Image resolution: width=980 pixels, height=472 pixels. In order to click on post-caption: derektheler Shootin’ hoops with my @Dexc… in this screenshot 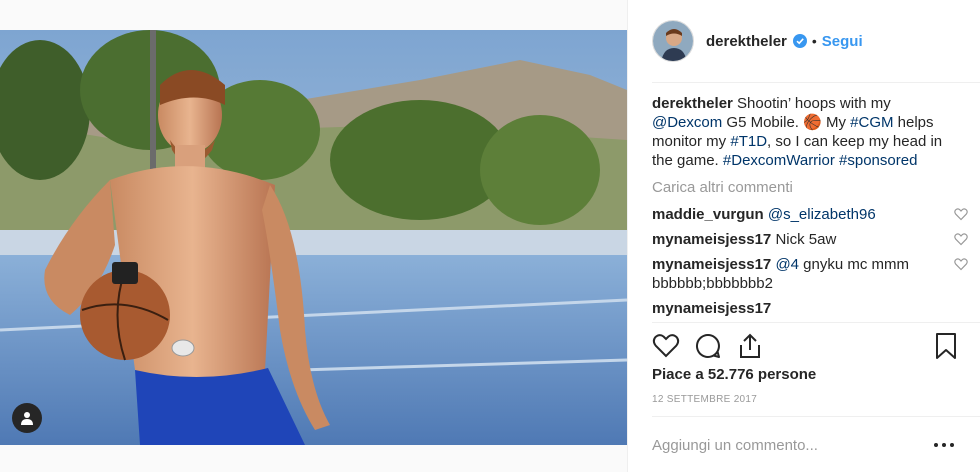, I will do `click(807, 132)`.